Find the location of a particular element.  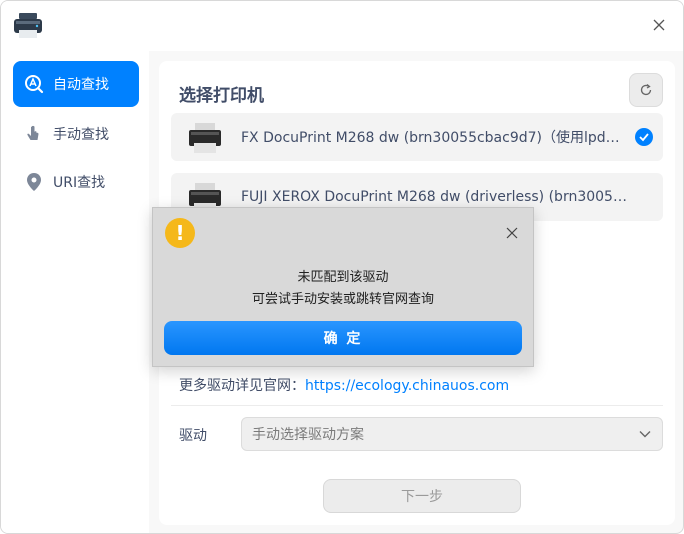

official-site-link: https://ecology.chinauos.com is located at coordinates (407, 386).